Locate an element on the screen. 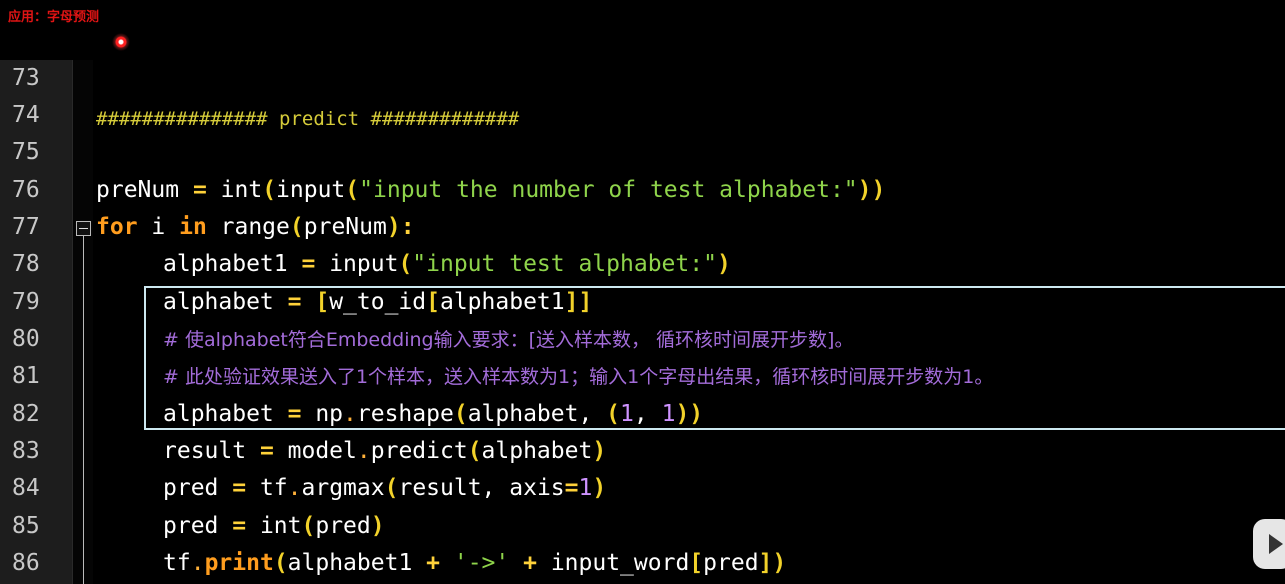  fold-toggle-icon is located at coordinates (83, 228).